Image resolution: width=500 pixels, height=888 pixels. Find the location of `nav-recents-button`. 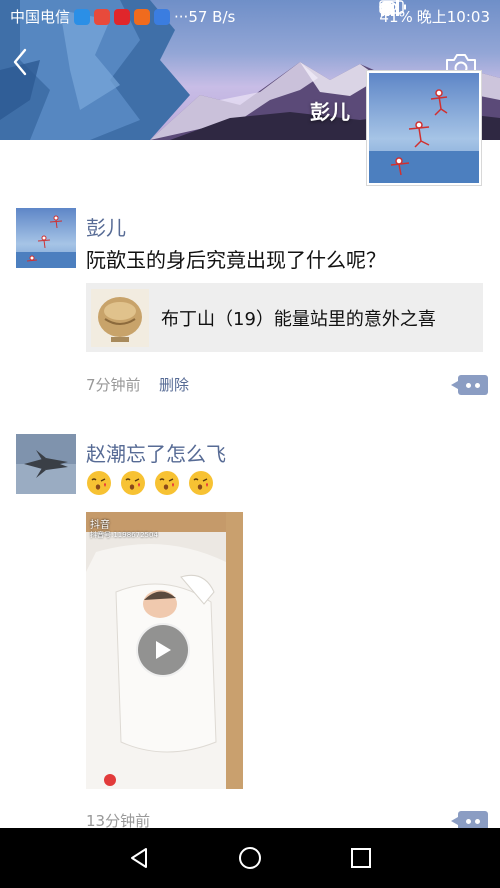

nav-recents-button is located at coordinates (361, 858).